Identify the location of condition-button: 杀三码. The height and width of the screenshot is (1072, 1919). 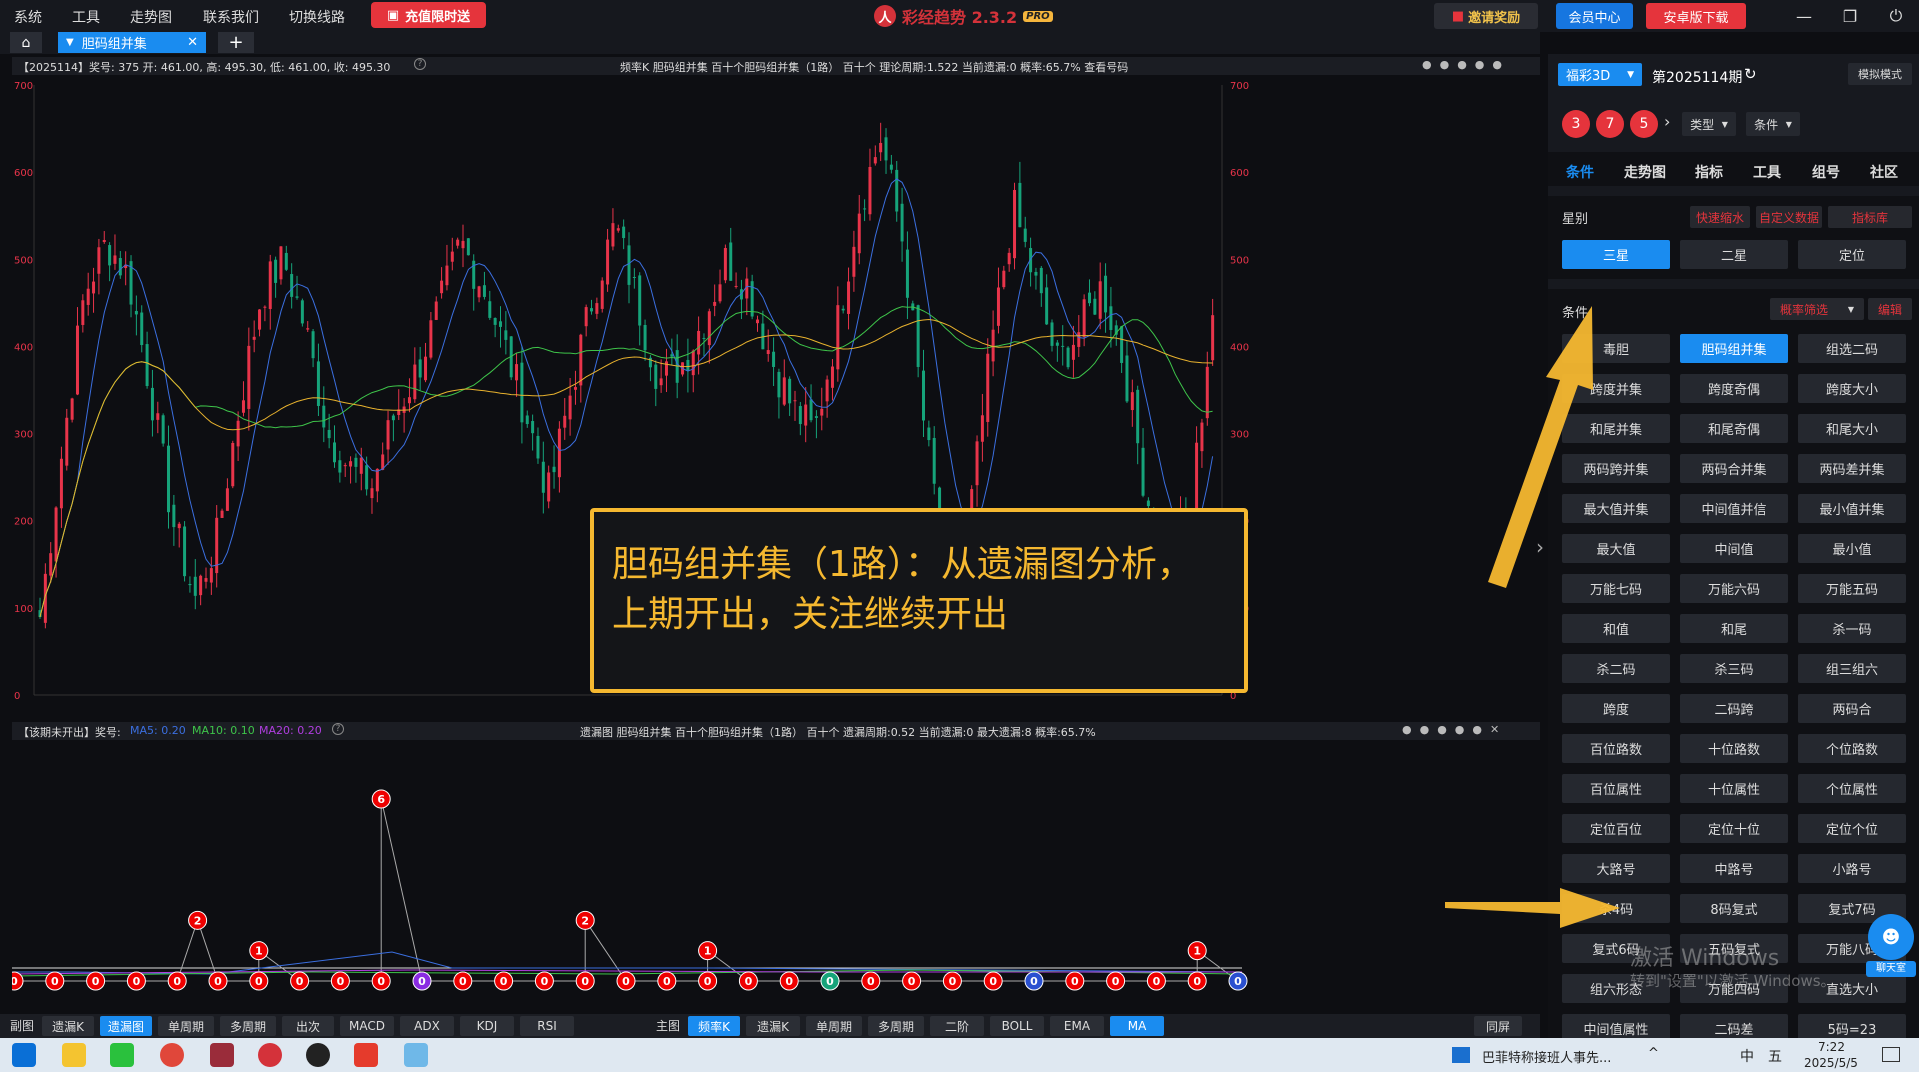
(1734, 668).